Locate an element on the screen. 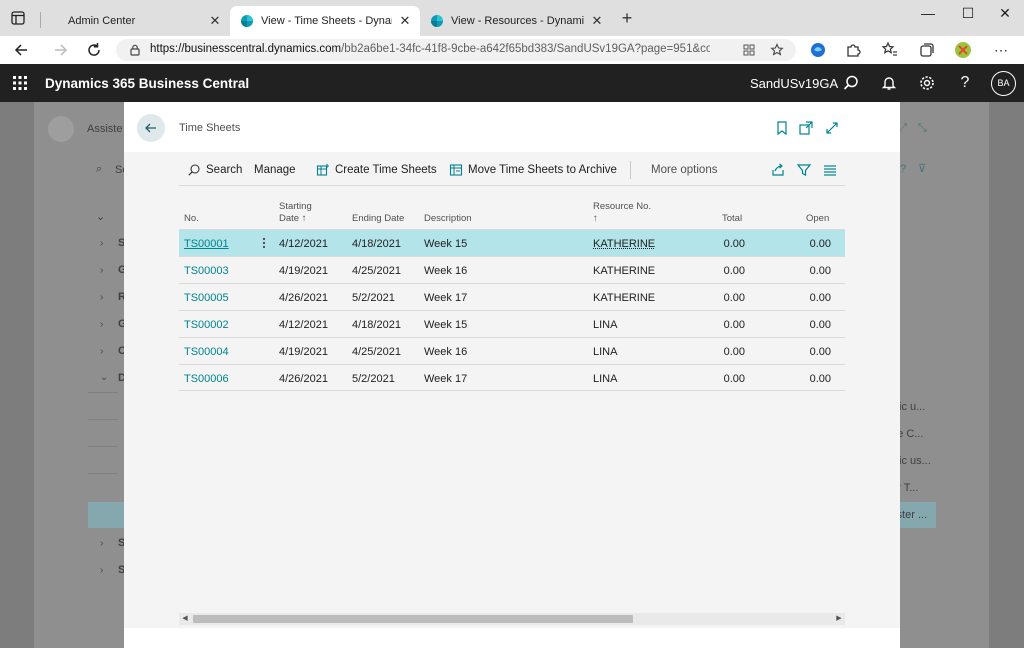 Image resolution: width=1024 pixels, height=648 pixels. open-in-new-window-icon is located at coordinates (806, 128).